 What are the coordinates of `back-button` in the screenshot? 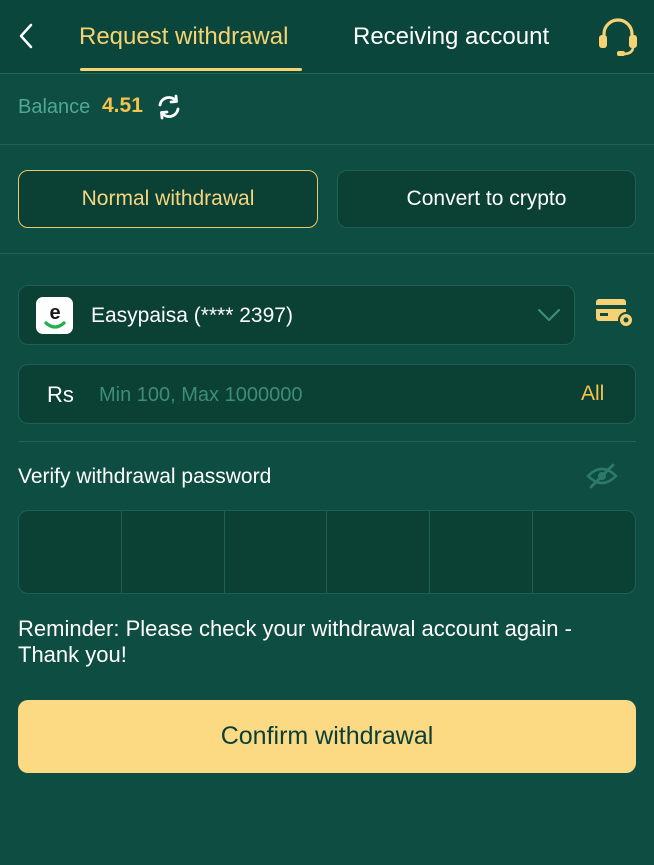 It's located at (26, 36).